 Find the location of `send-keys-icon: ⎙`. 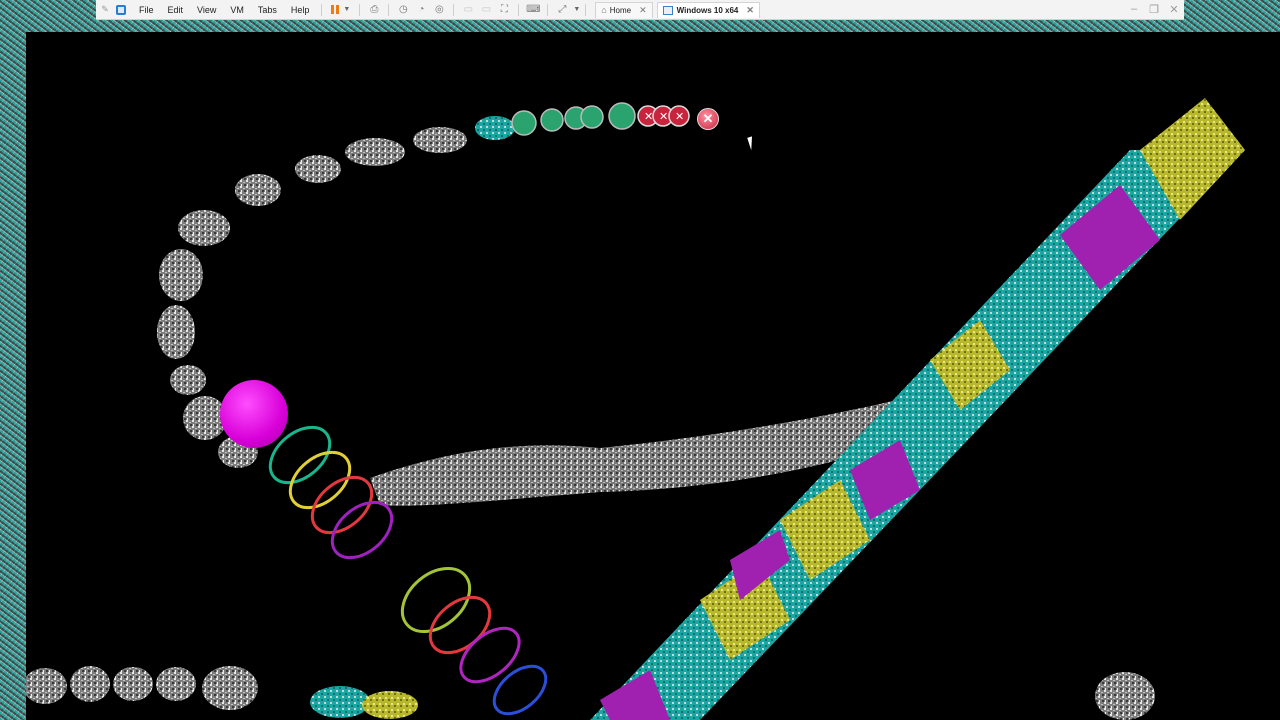

send-keys-icon: ⎙ is located at coordinates (374, 10).